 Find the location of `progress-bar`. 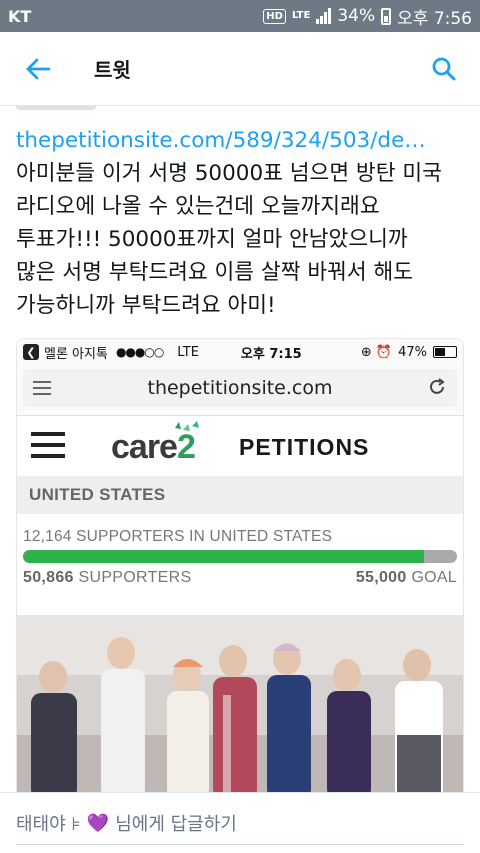

progress-bar is located at coordinates (240, 556).